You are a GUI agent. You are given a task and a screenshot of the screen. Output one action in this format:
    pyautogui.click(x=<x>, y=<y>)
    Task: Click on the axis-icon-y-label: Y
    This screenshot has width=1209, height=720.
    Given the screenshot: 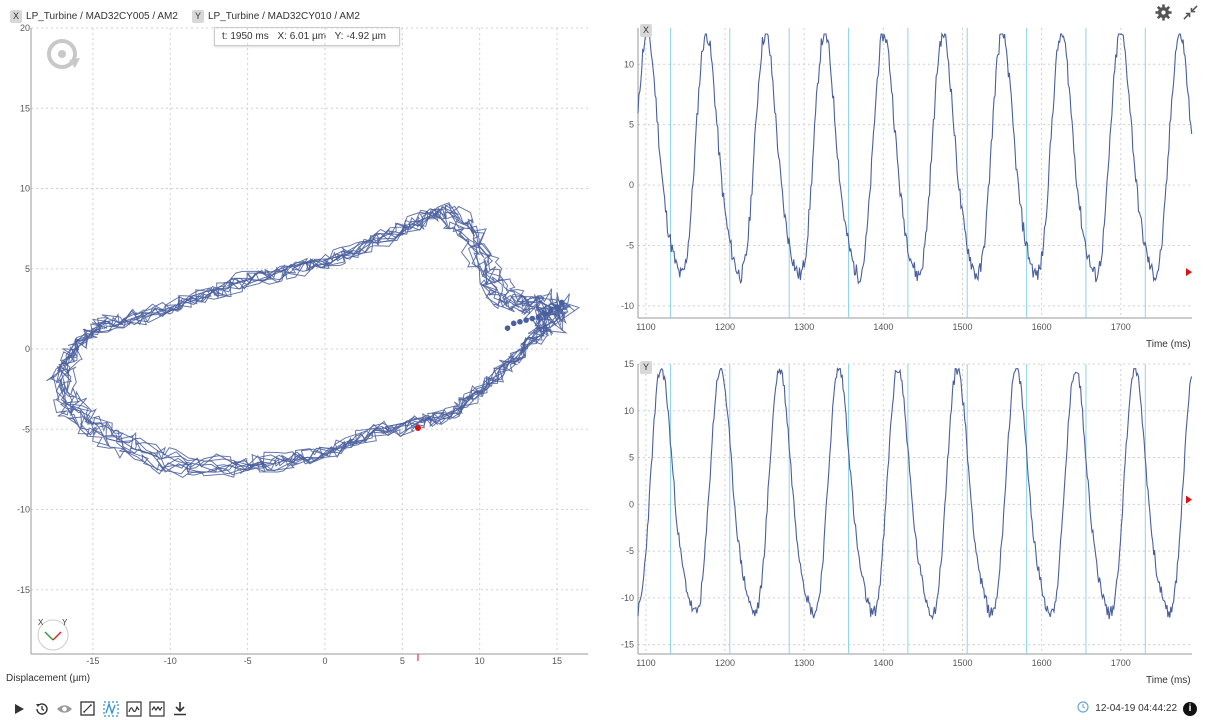 What is the action you would take?
    pyautogui.click(x=65, y=622)
    